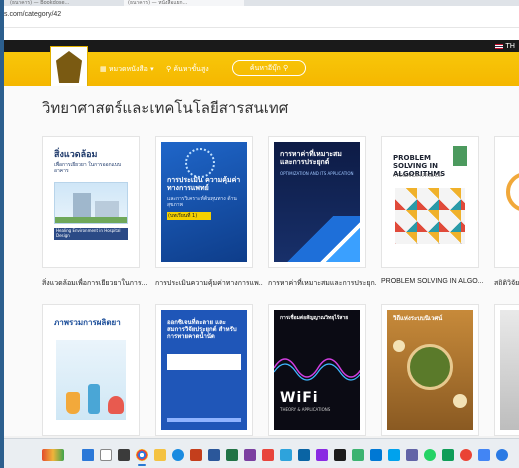  Describe the element at coordinates (412, 455) in the screenshot. I see `teams-icon` at that location.